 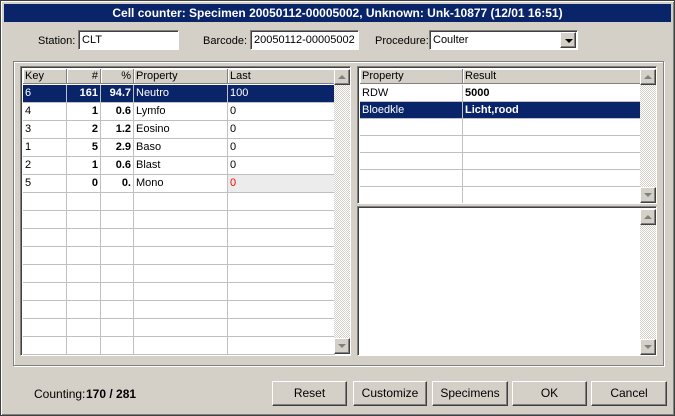 What do you see at coordinates (181, 94) in the screenshot?
I see `counts-cell-property: Neutro` at bounding box center [181, 94].